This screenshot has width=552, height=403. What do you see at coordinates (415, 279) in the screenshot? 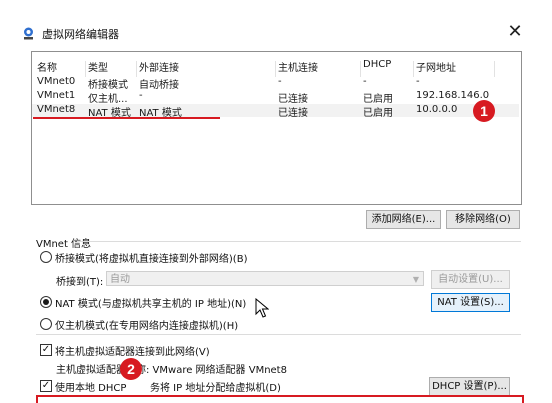
I see `chevron-down-icon: ▼` at bounding box center [415, 279].